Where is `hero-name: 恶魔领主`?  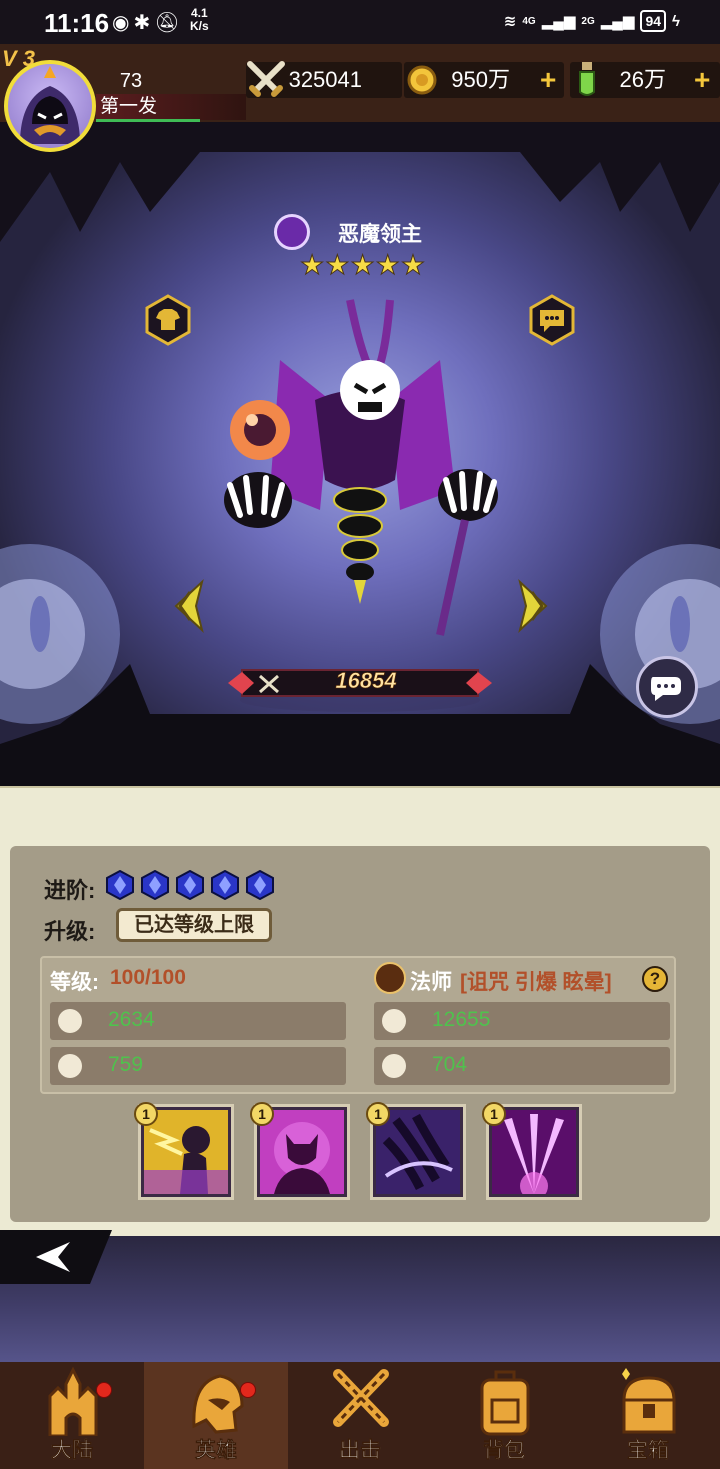 hero-name: 恶魔领主 is located at coordinates (380, 234).